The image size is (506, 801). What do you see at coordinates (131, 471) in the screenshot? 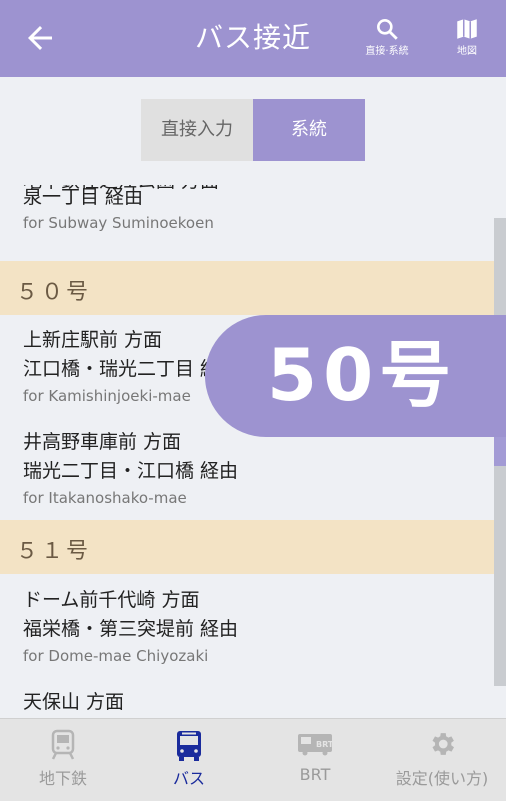
I see `via-label: 瑞光二丁目・江口橋 経由` at bounding box center [131, 471].